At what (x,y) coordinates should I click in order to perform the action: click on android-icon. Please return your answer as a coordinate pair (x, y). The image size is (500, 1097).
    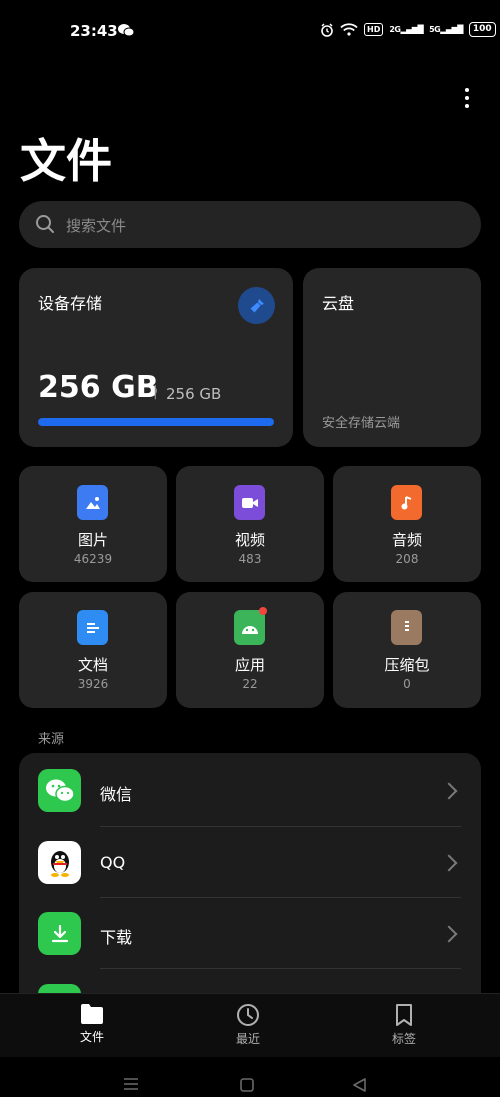
    Looking at the image, I should click on (249, 627).